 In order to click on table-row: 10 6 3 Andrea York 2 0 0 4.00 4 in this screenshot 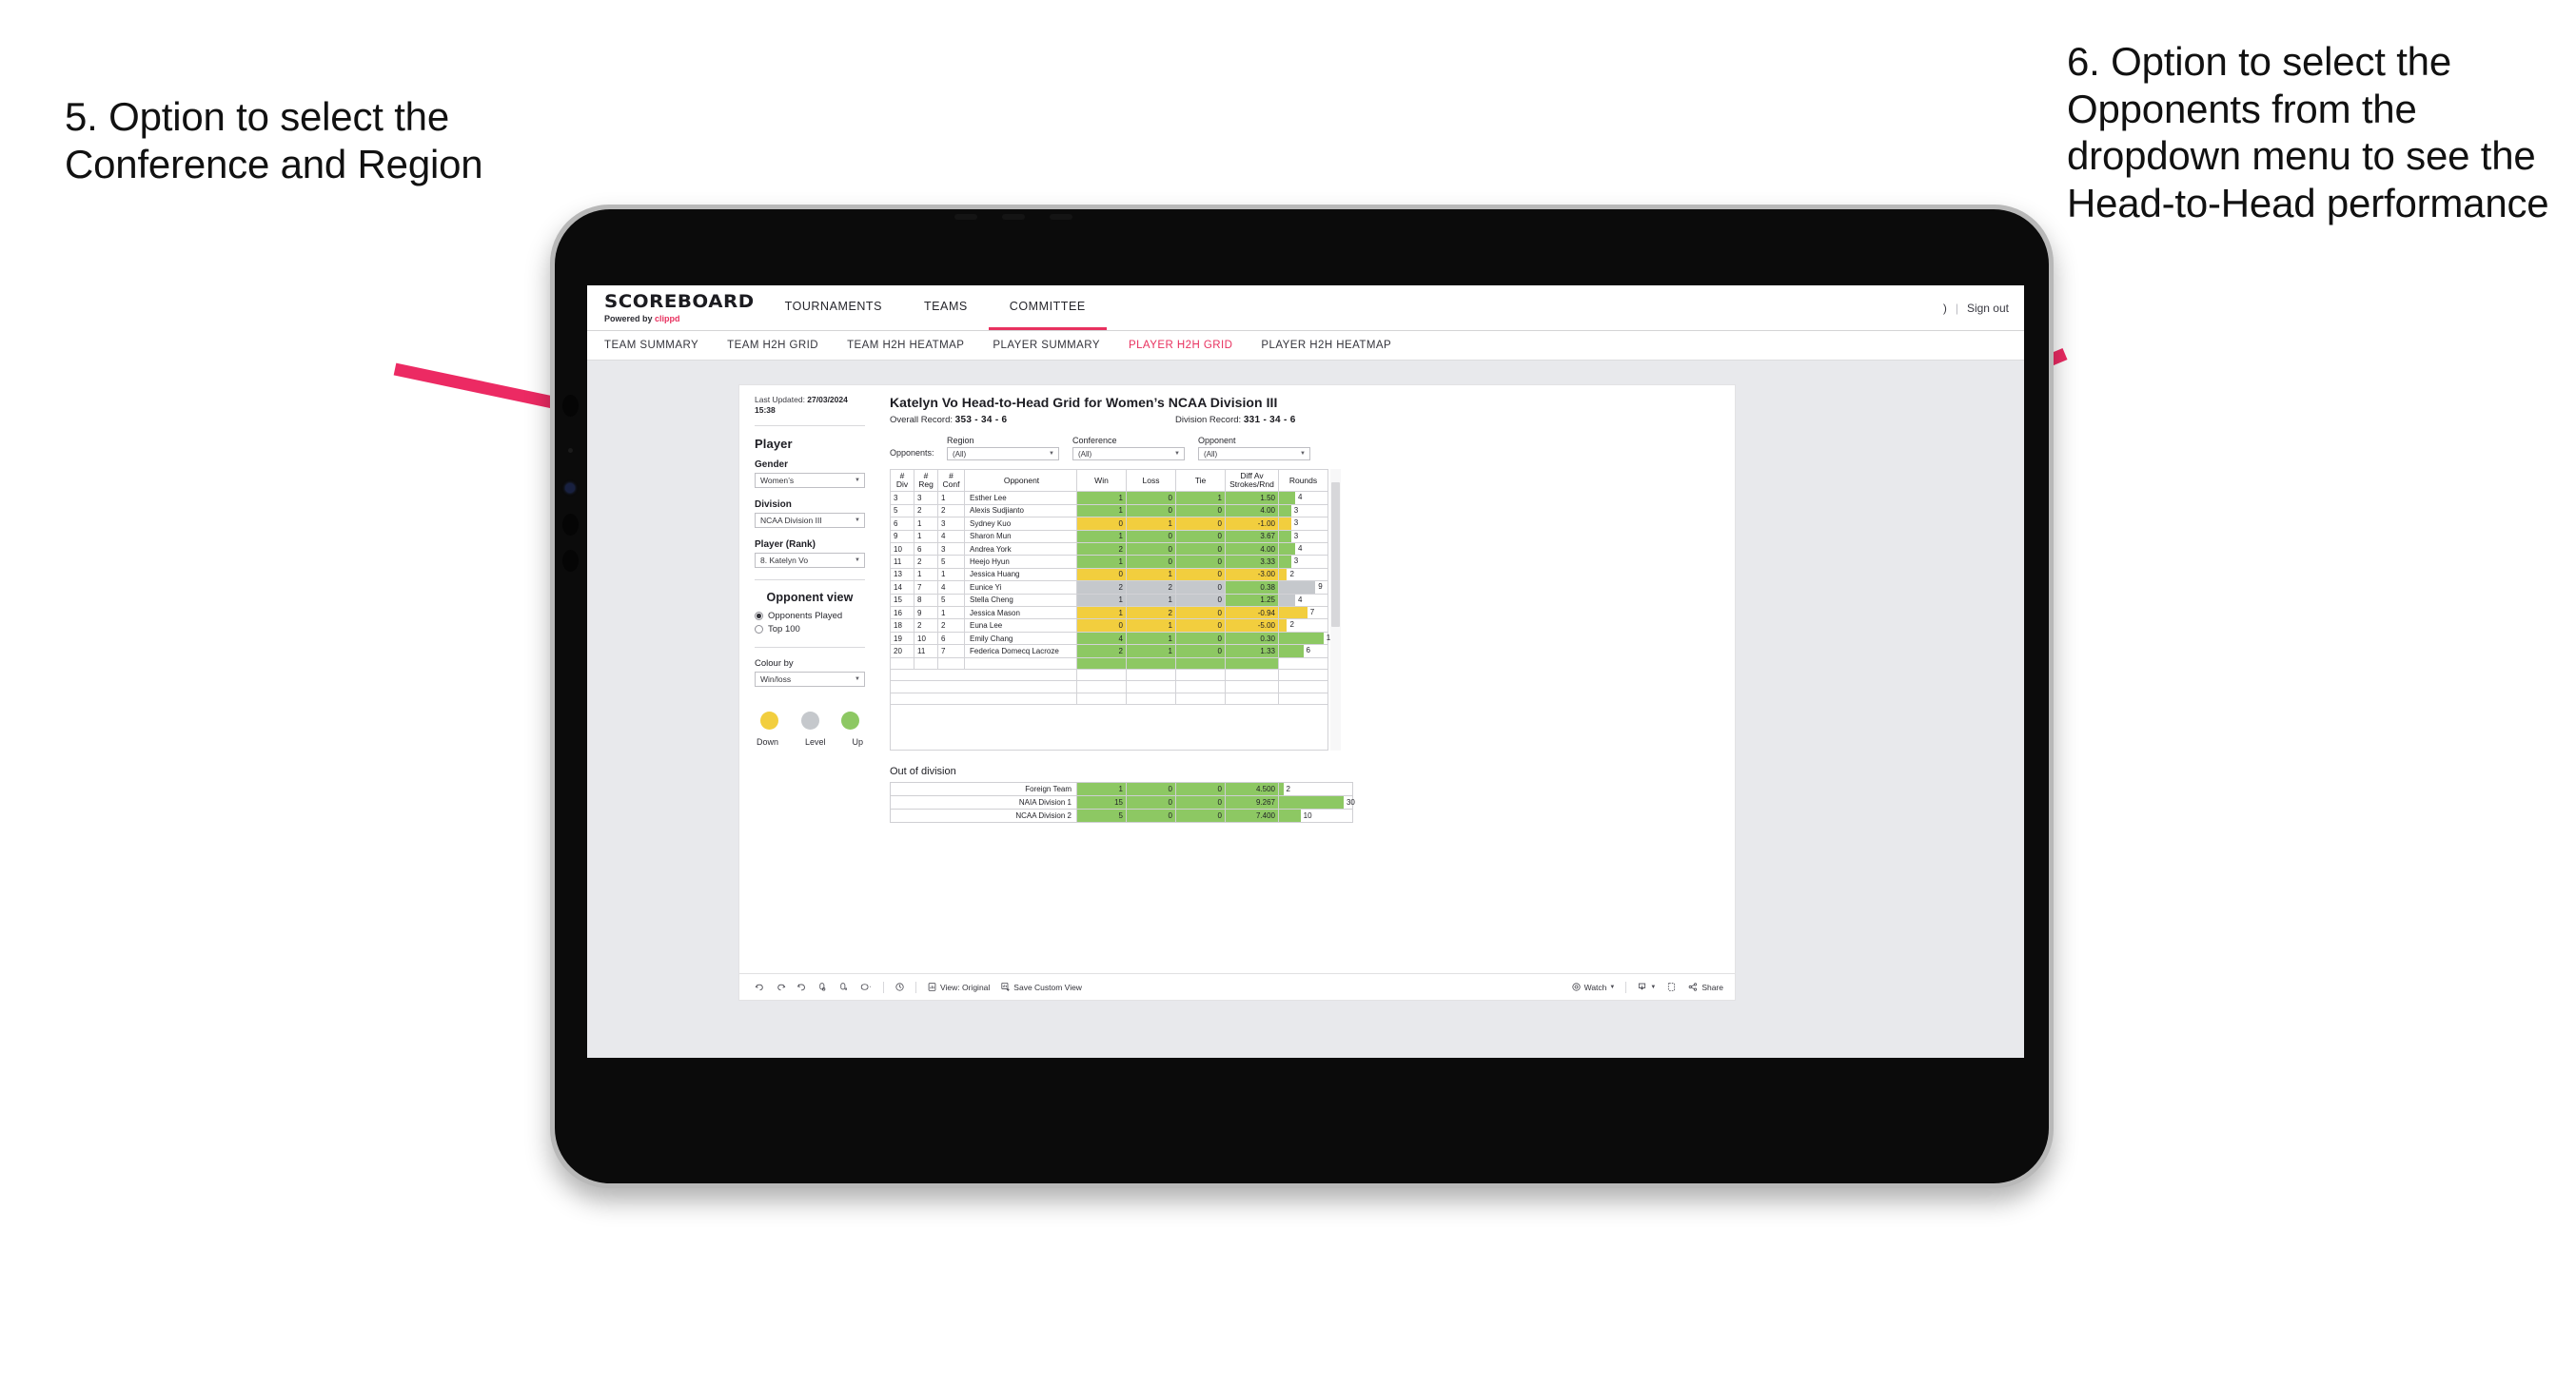, I will do `click(1109, 548)`.